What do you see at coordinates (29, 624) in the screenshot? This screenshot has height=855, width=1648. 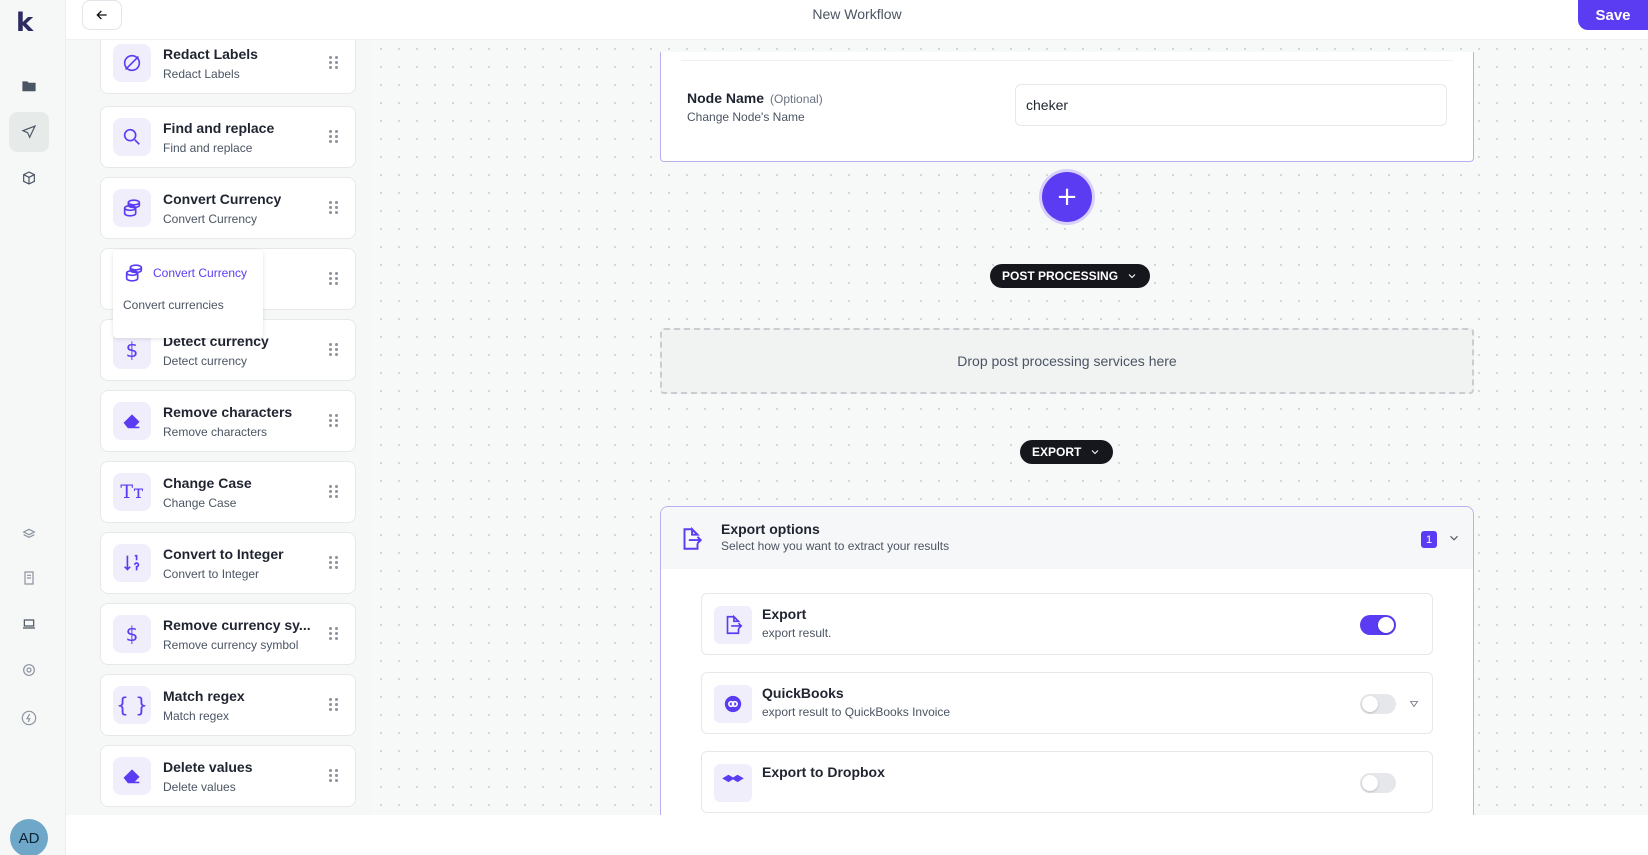 I see `laptop-icon` at bounding box center [29, 624].